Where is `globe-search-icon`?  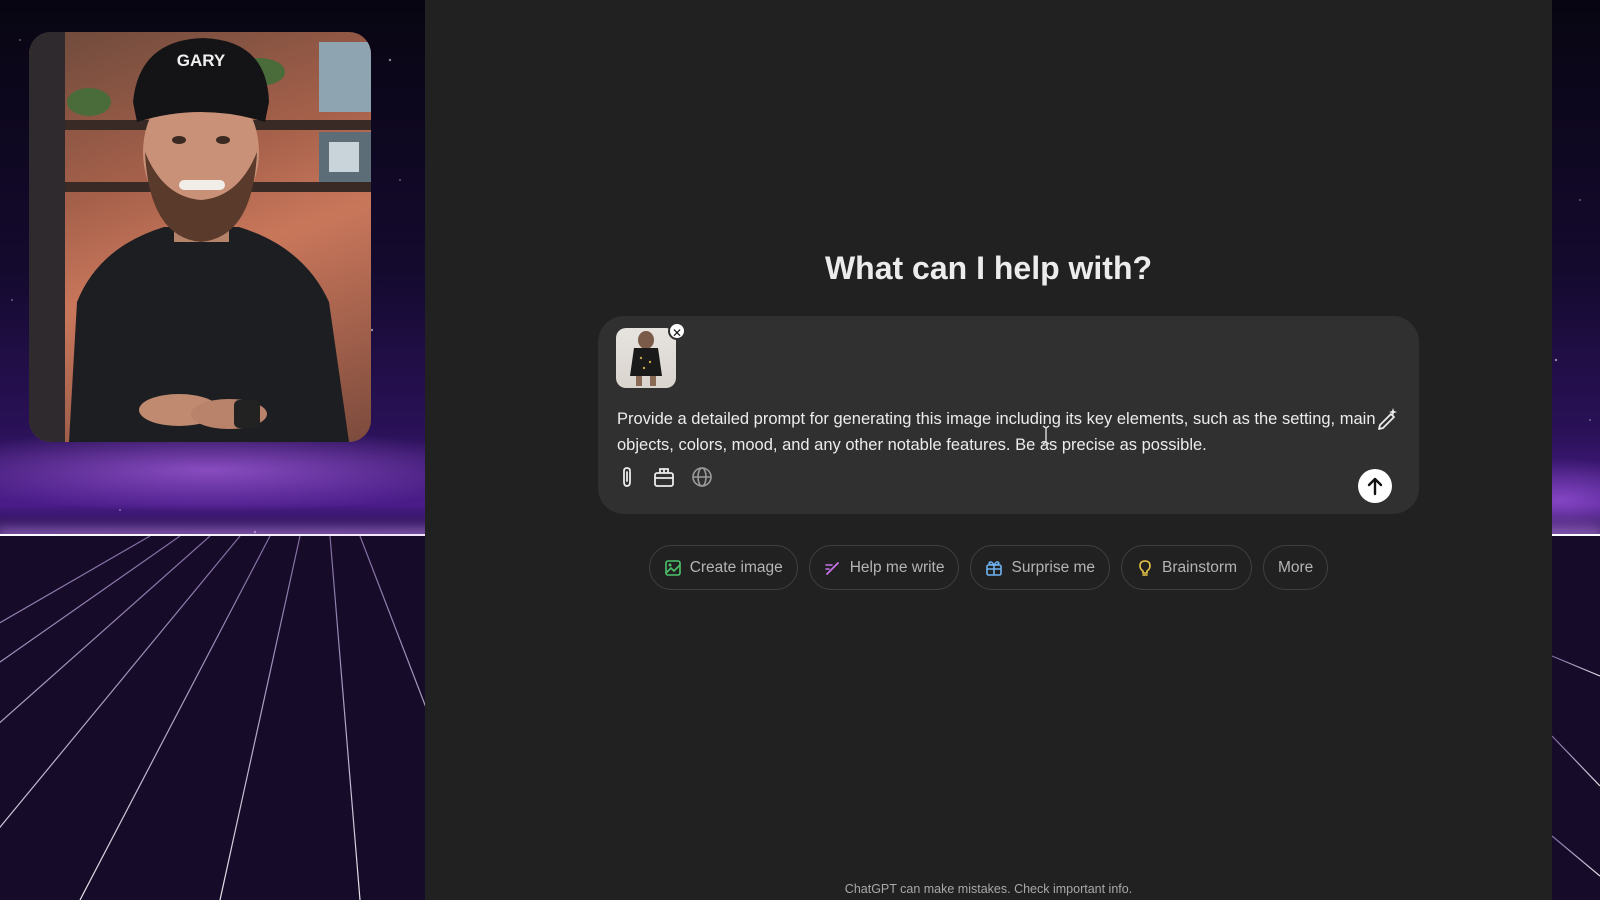
globe-search-icon is located at coordinates (702, 477).